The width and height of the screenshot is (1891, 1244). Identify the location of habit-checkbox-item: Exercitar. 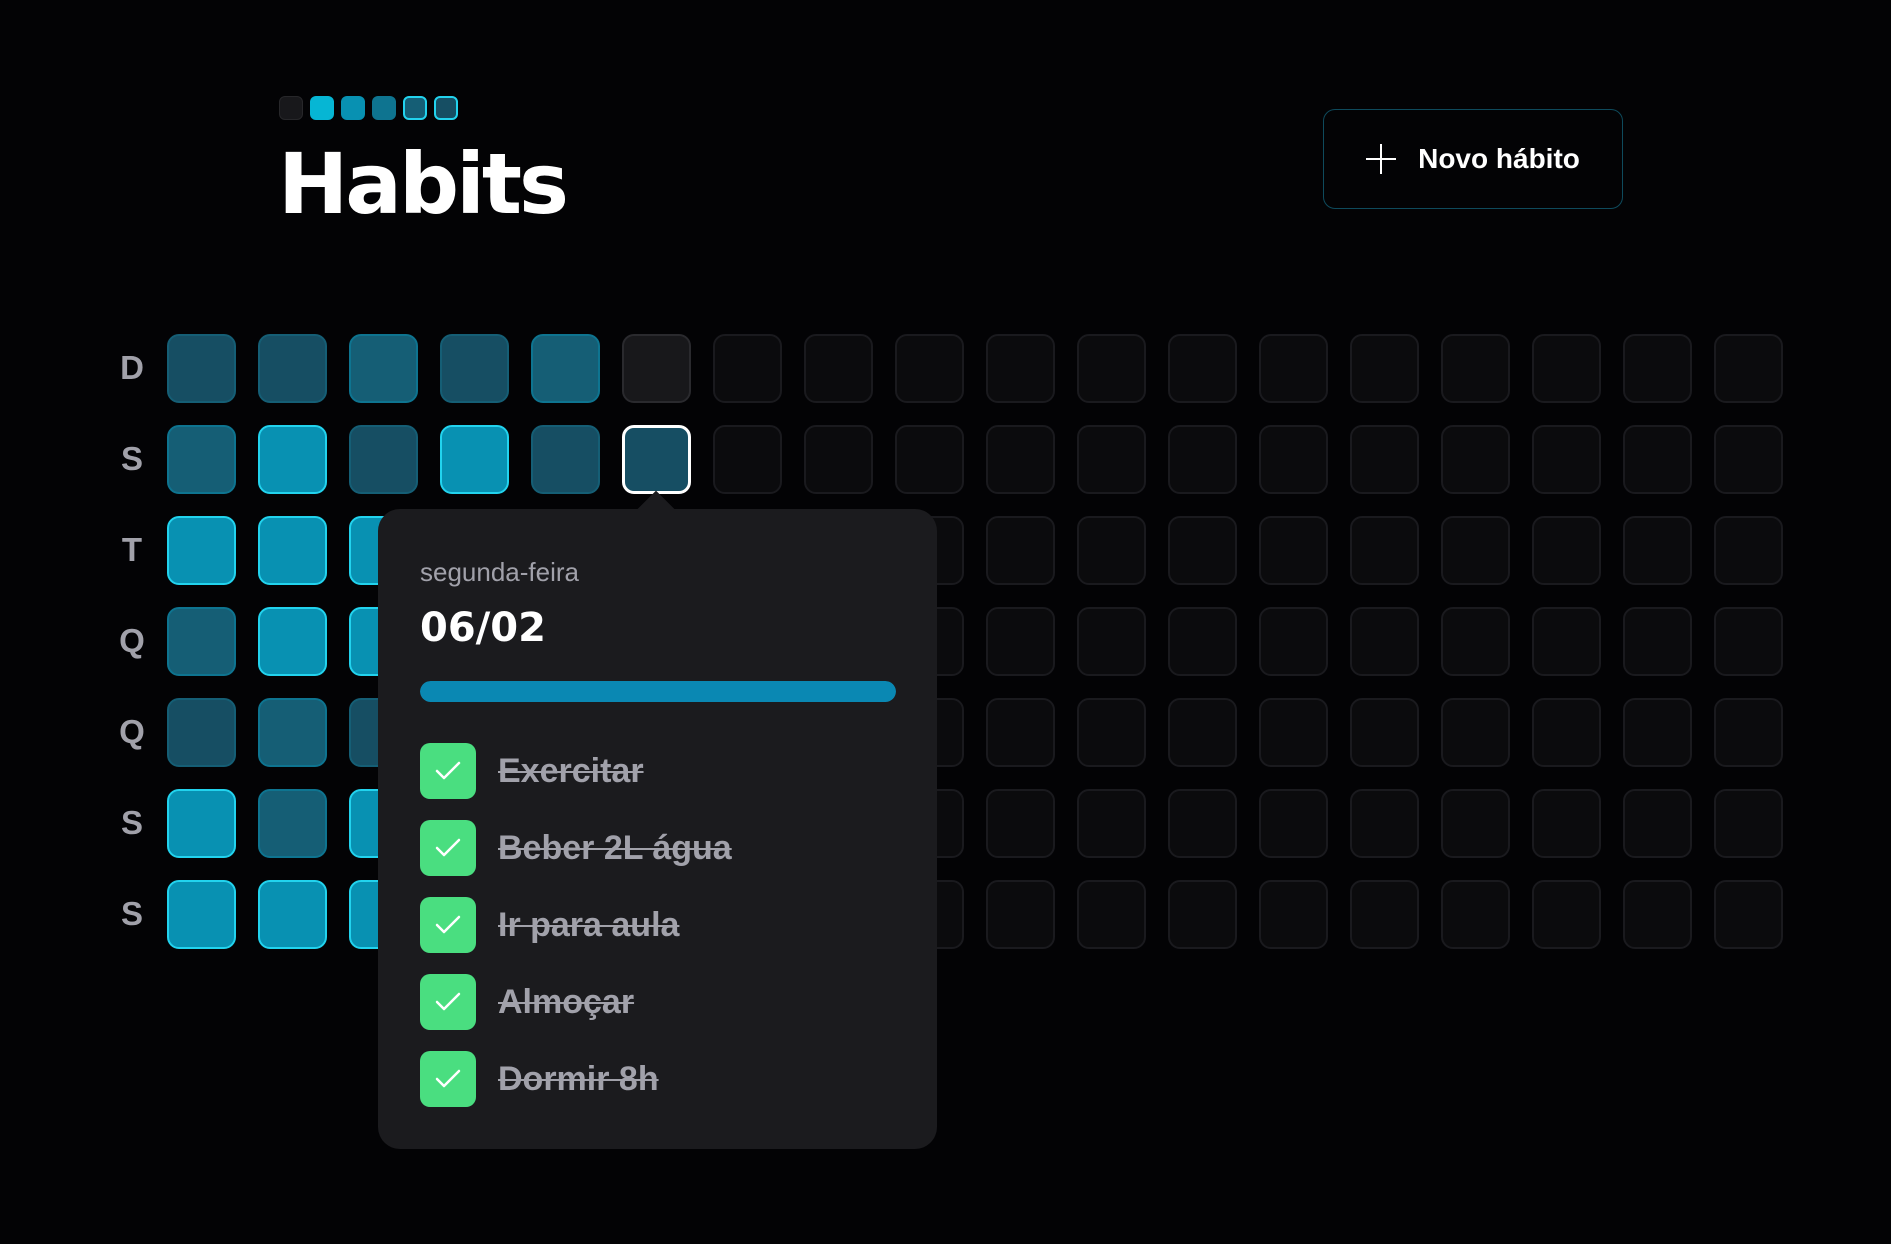
(532, 771).